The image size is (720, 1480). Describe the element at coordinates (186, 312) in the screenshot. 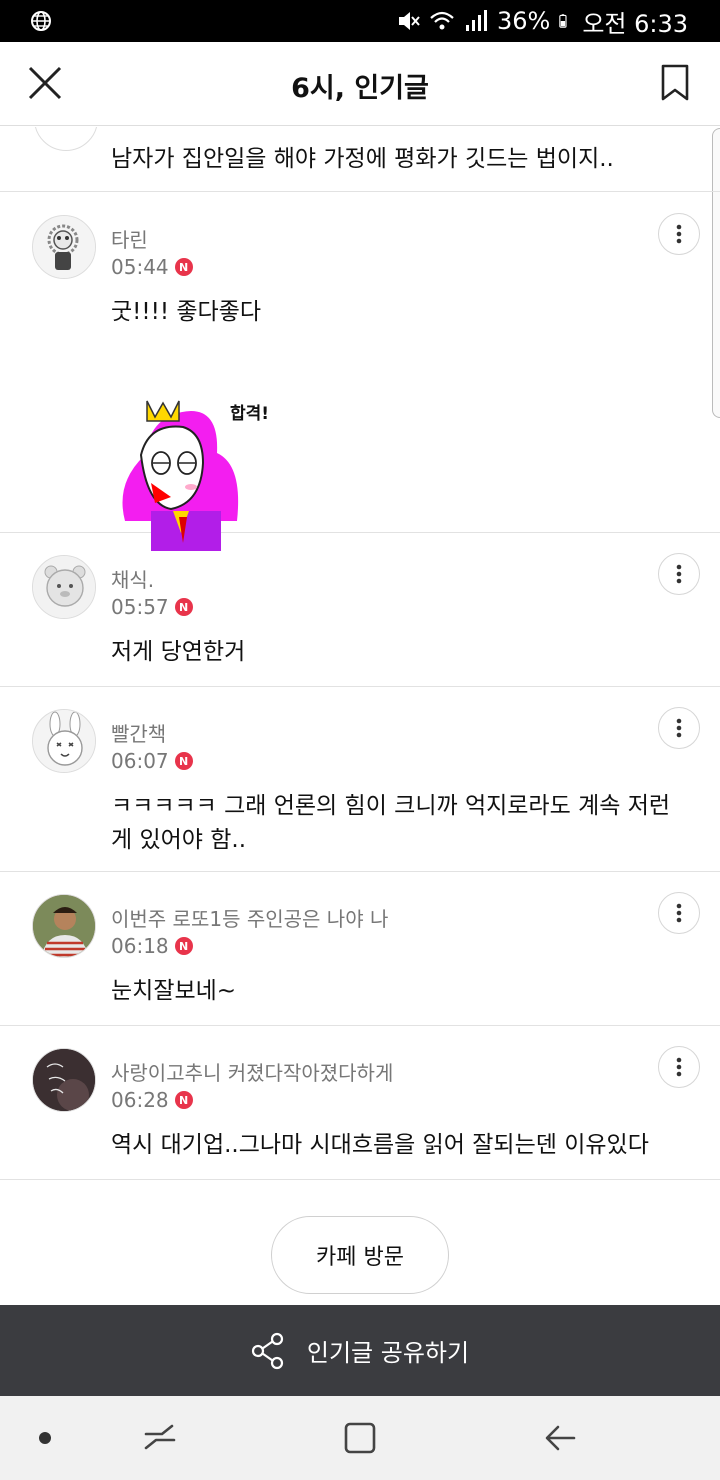

I see `comment-text: 굿!!!! 좋다좋다` at that location.